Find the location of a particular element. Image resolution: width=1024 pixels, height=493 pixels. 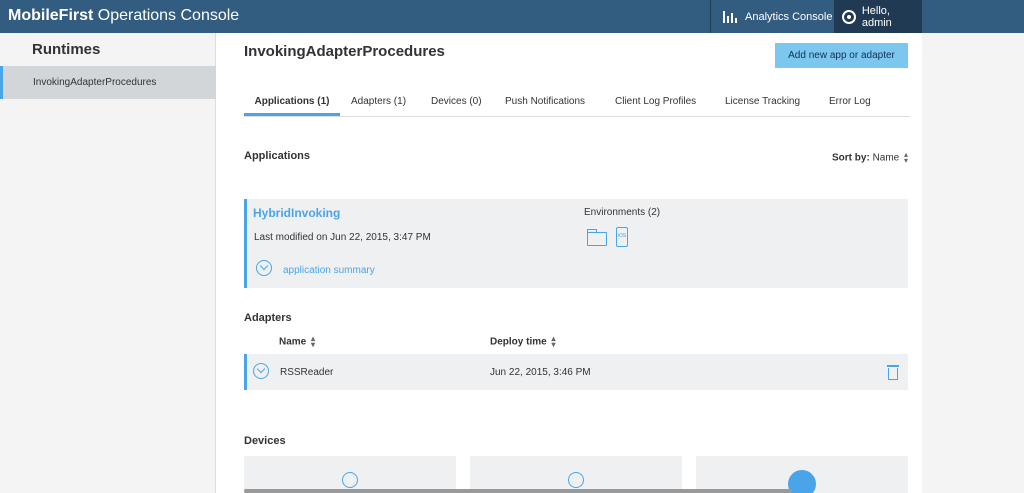

analytics-console-link: Analytics Console is located at coordinates (772, 16).